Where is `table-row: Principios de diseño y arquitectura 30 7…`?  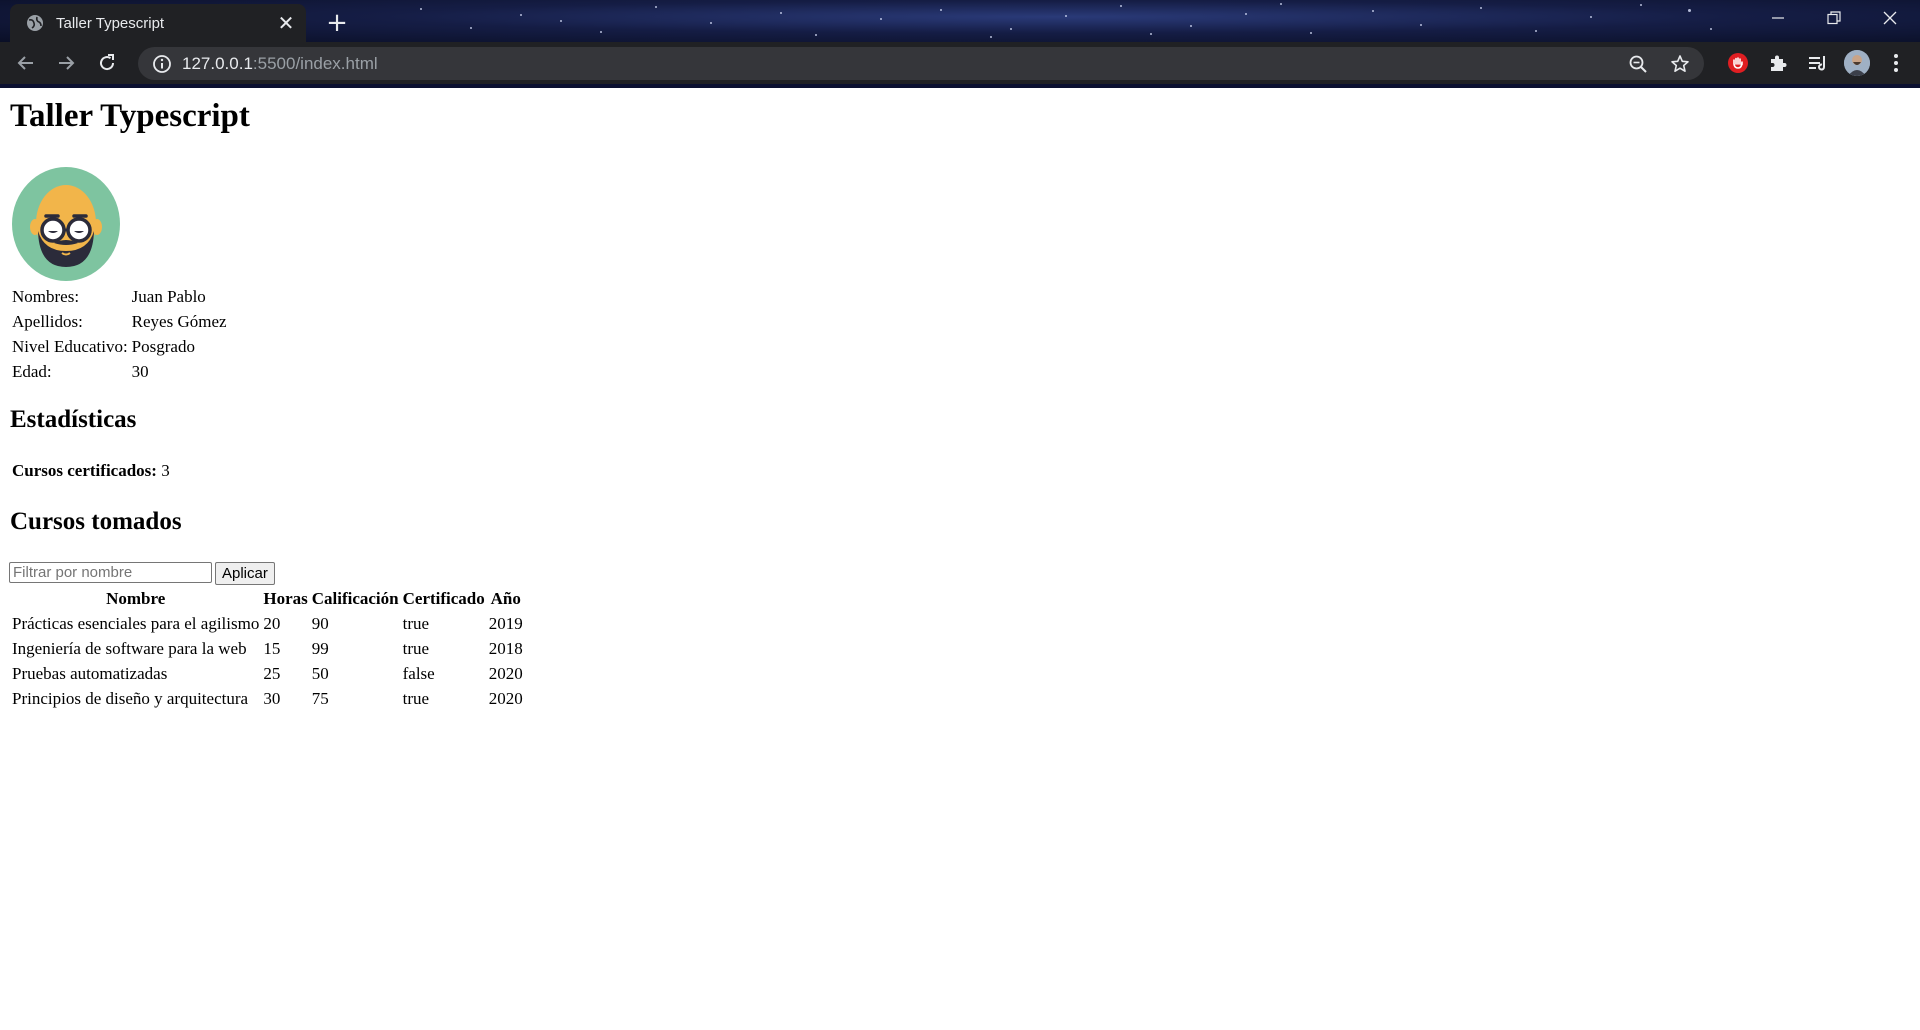
table-row: Principios de diseño y arquitectura 30 7… is located at coordinates (267, 698).